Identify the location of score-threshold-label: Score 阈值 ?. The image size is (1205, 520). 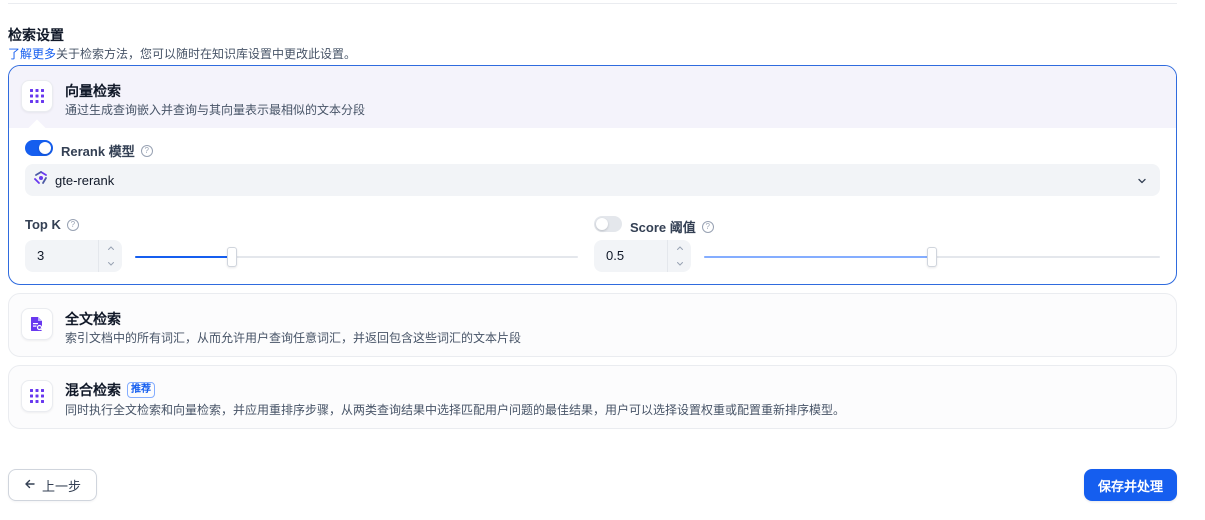
(672, 226).